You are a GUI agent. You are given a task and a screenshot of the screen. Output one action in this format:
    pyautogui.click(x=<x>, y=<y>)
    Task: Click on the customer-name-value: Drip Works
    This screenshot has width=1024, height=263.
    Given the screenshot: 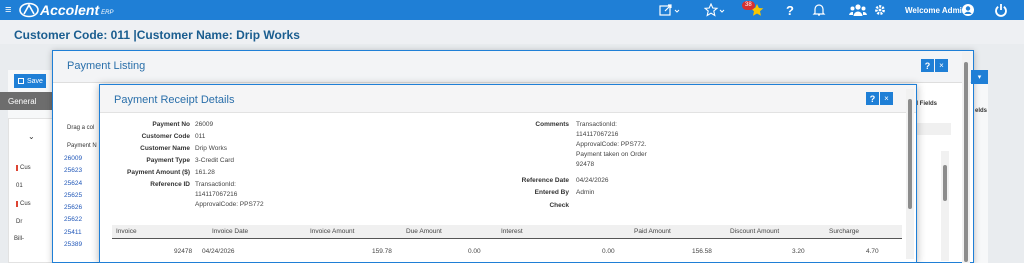 What is the action you would take?
    pyautogui.click(x=211, y=148)
    